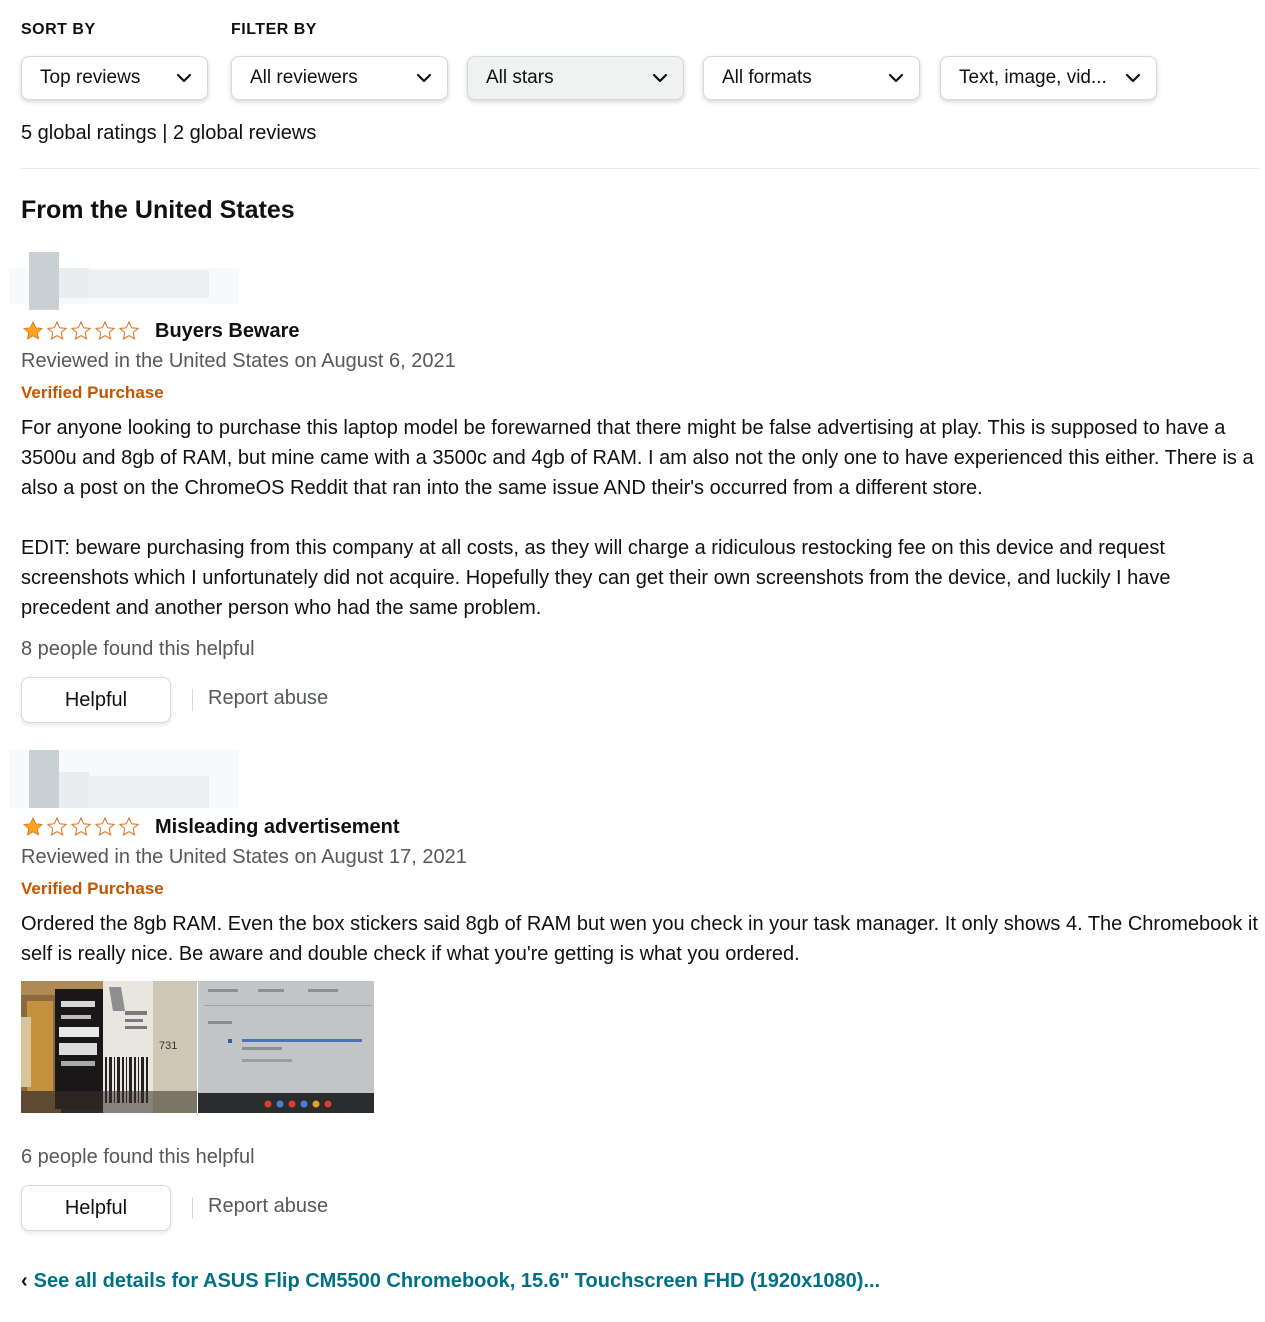 The height and width of the screenshot is (1322, 1265). I want to click on box-sticker-photo: 731, so click(109, 1047).